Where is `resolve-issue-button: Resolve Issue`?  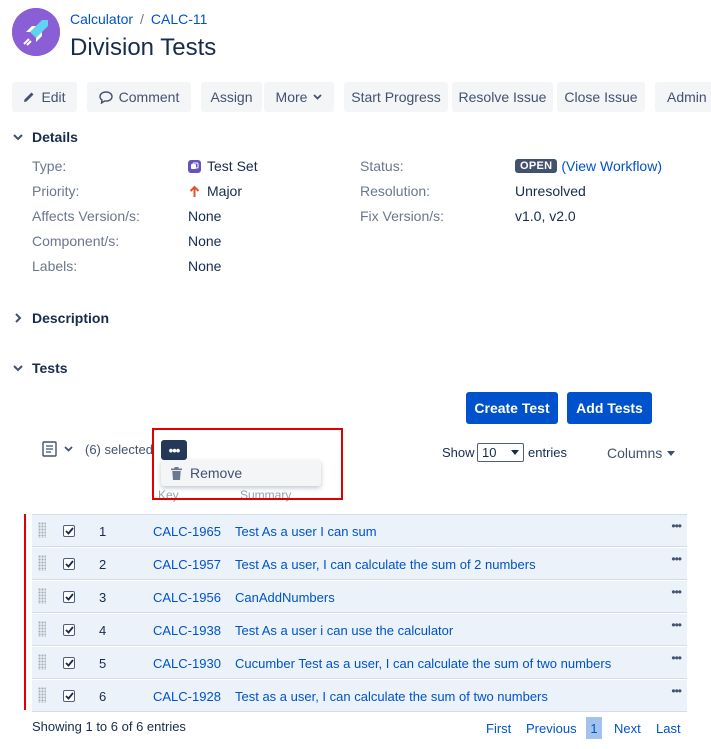
resolve-issue-button: Resolve Issue is located at coordinates (502, 97).